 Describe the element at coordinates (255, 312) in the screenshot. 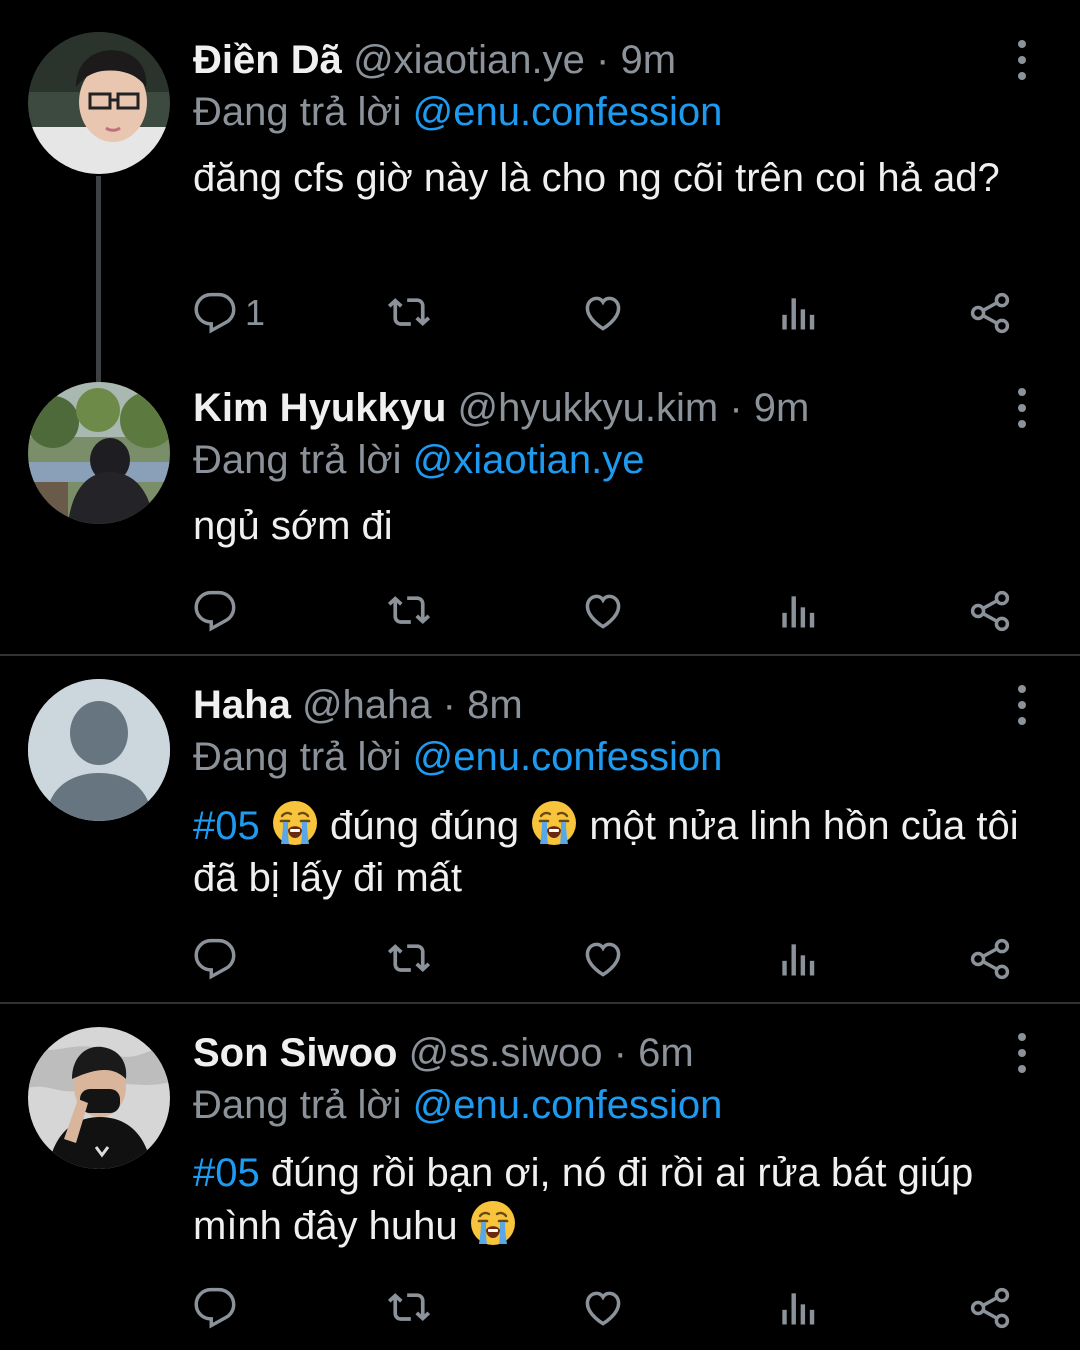

I see `reply-count: 1` at that location.